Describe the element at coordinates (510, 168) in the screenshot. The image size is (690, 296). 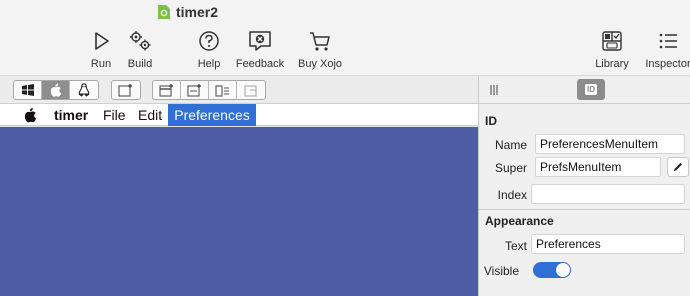
I see `super-label: Super` at that location.